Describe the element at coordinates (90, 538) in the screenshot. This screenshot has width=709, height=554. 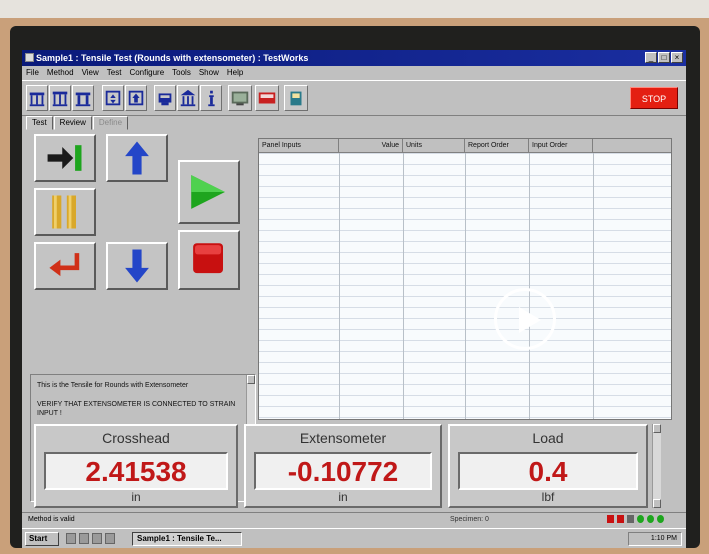
I see `quick-launch` at that location.